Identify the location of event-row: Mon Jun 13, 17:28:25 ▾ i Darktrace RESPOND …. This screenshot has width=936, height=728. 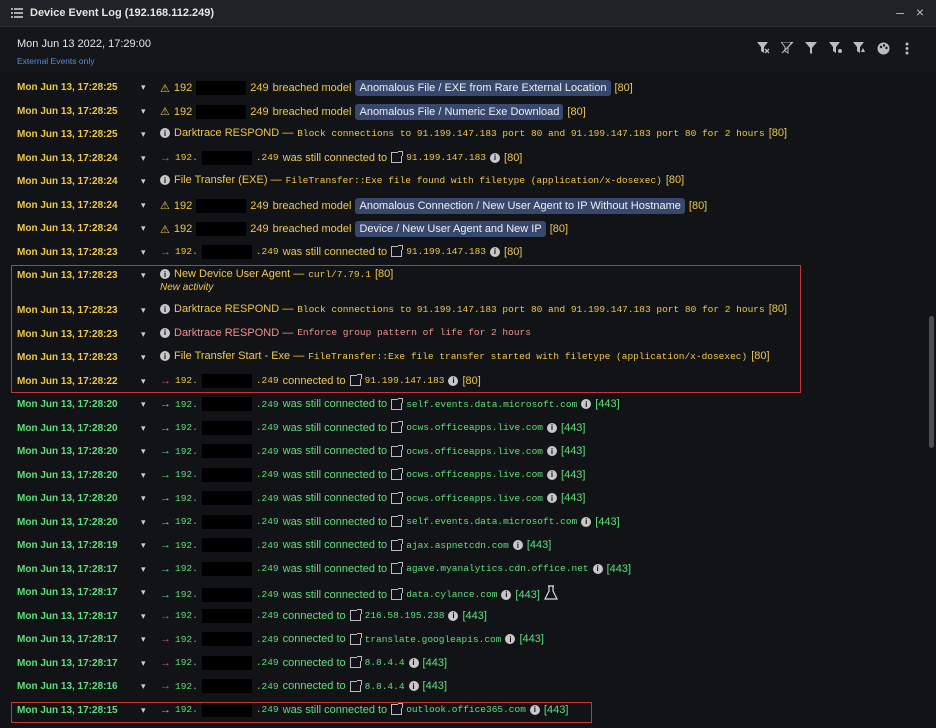
(460, 135).